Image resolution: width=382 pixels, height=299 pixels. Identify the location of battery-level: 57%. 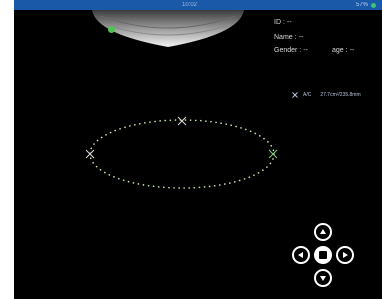
(361, 5).